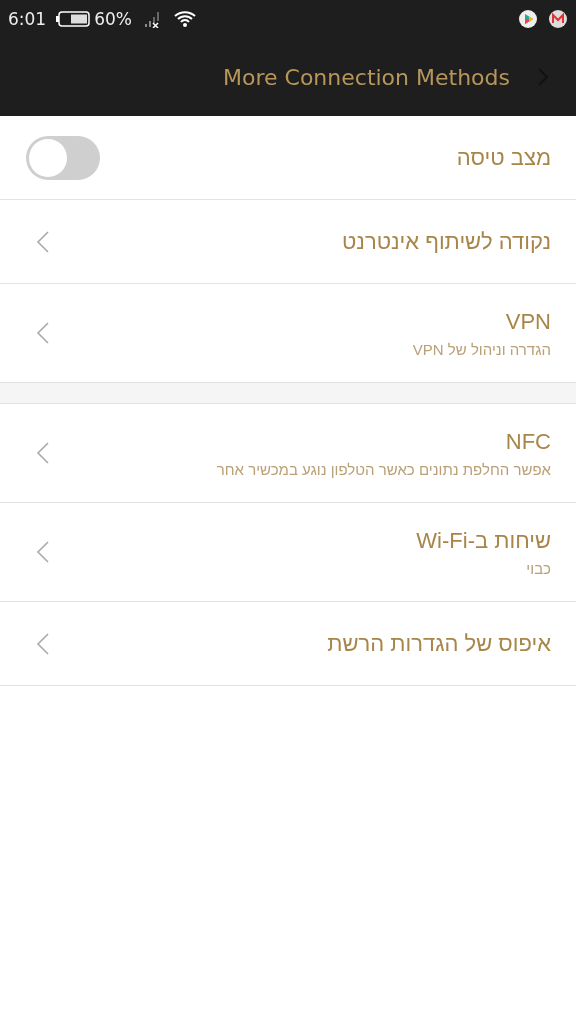 This screenshot has width=576, height=1024. I want to click on settings-item: מצב טיסה, so click(288, 158).